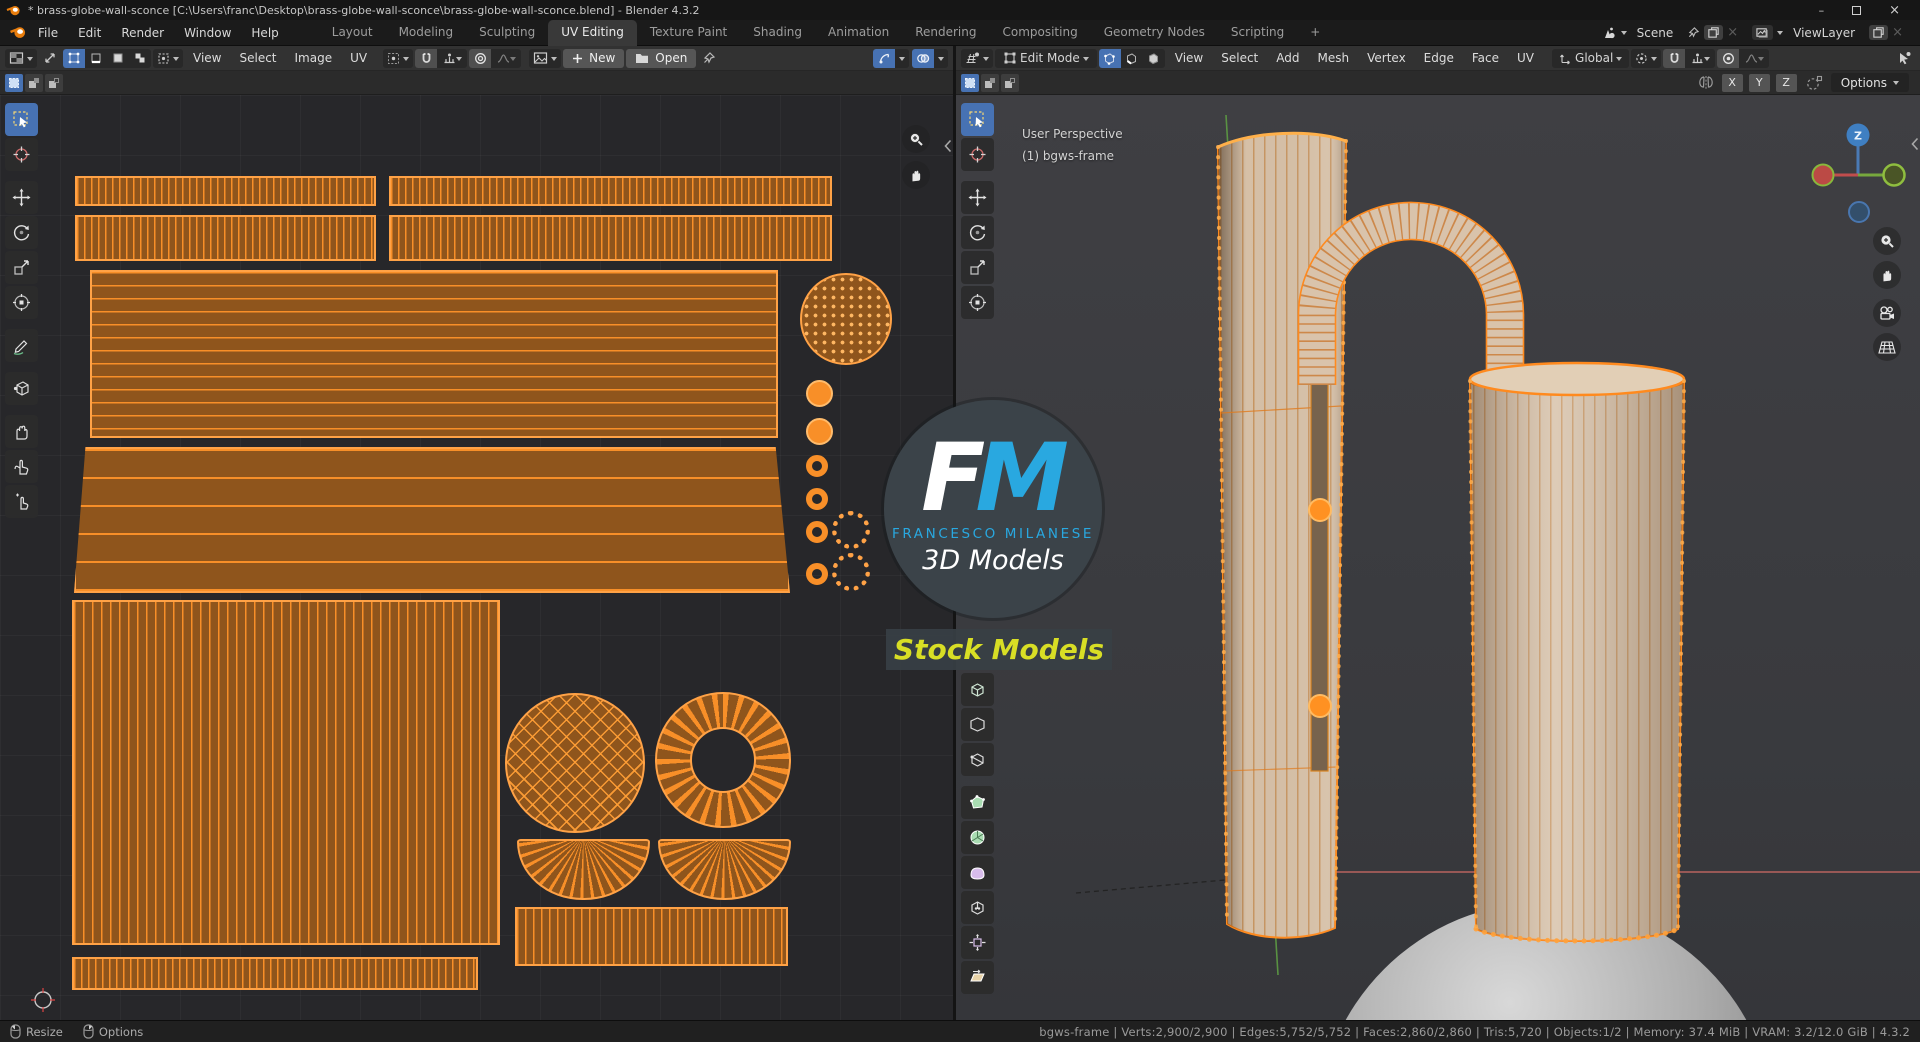  What do you see at coordinates (1315, 33) in the screenshot?
I see `add-workspace-button: +` at bounding box center [1315, 33].